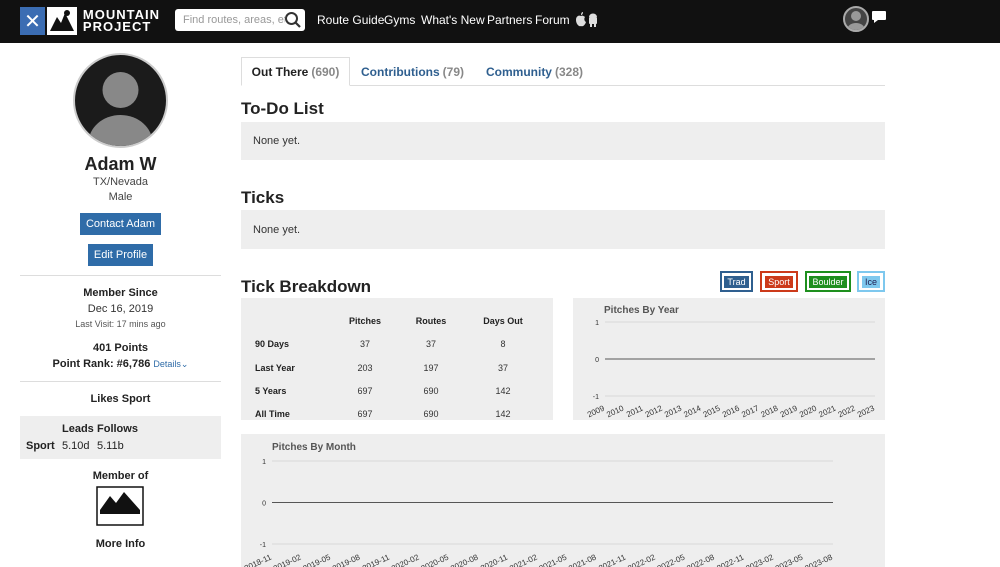  Describe the element at coordinates (120, 255) in the screenshot. I see `edit-profile-button: Edit Profile` at that location.